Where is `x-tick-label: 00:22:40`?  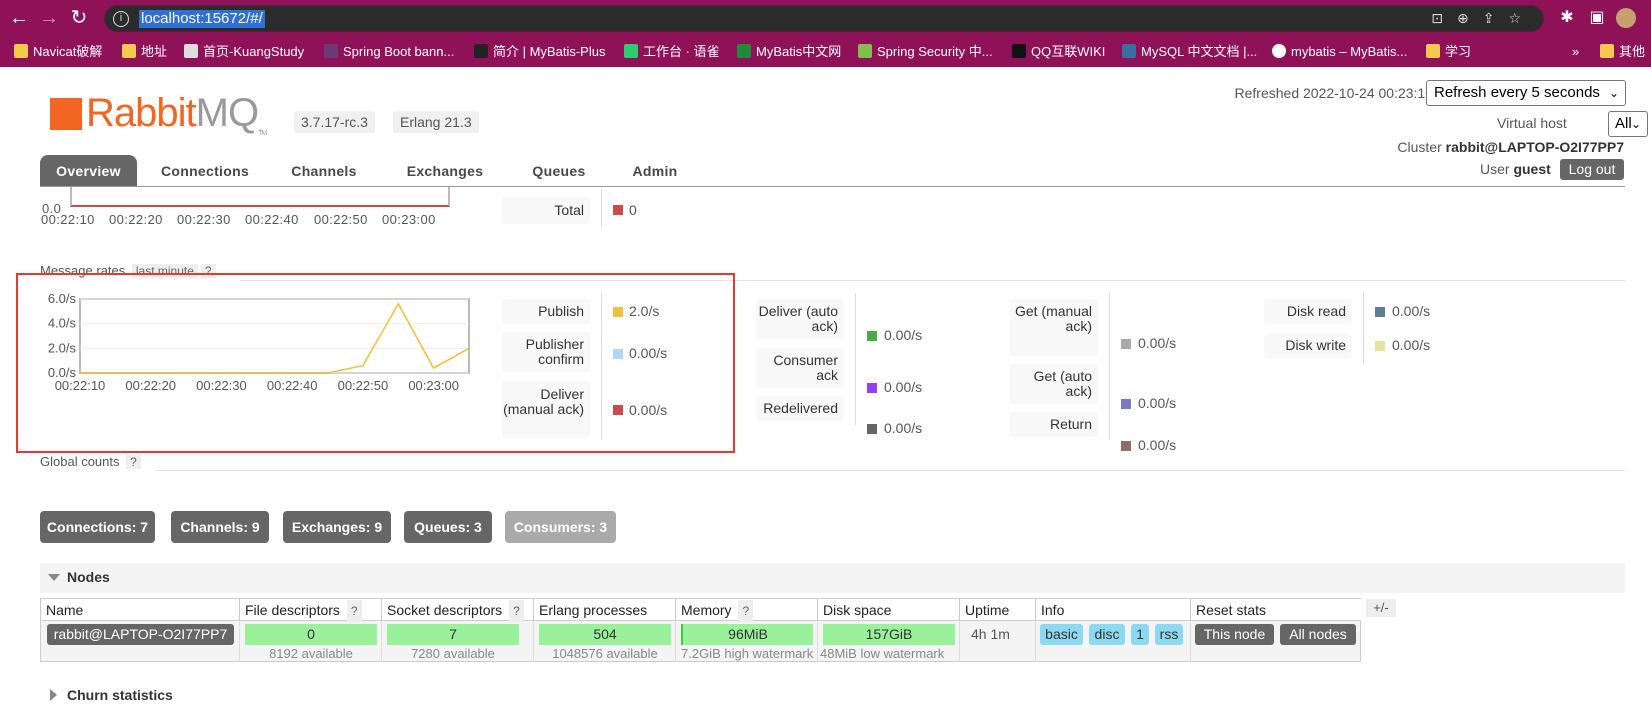 x-tick-label: 00:22:40 is located at coordinates (292, 385).